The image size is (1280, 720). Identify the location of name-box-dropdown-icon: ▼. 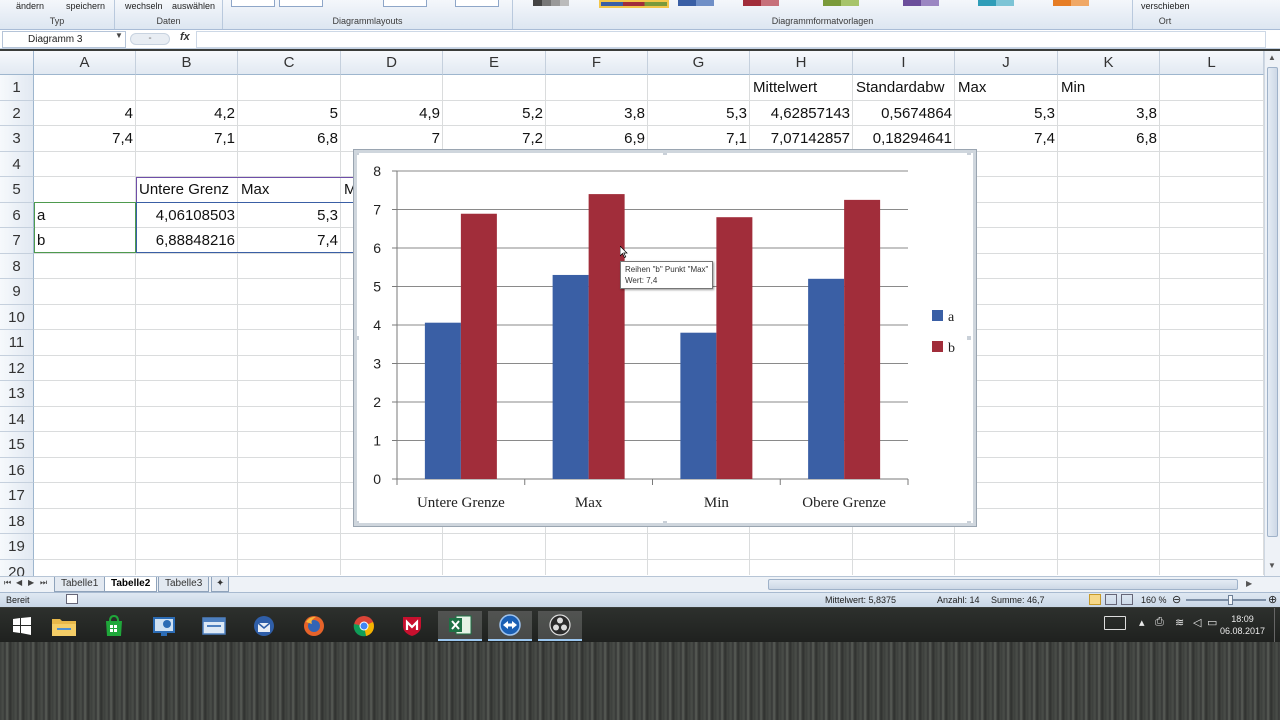
(119, 35).